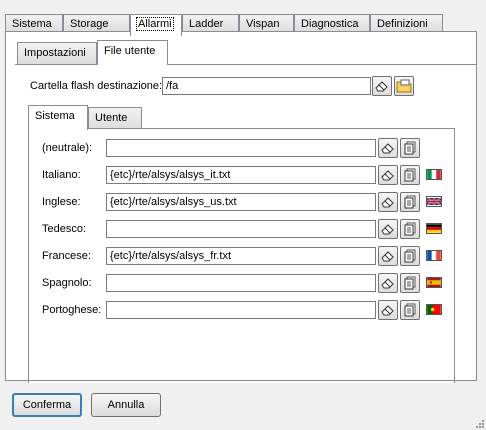  I want to click on language-portoghese-field, so click(241, 310).